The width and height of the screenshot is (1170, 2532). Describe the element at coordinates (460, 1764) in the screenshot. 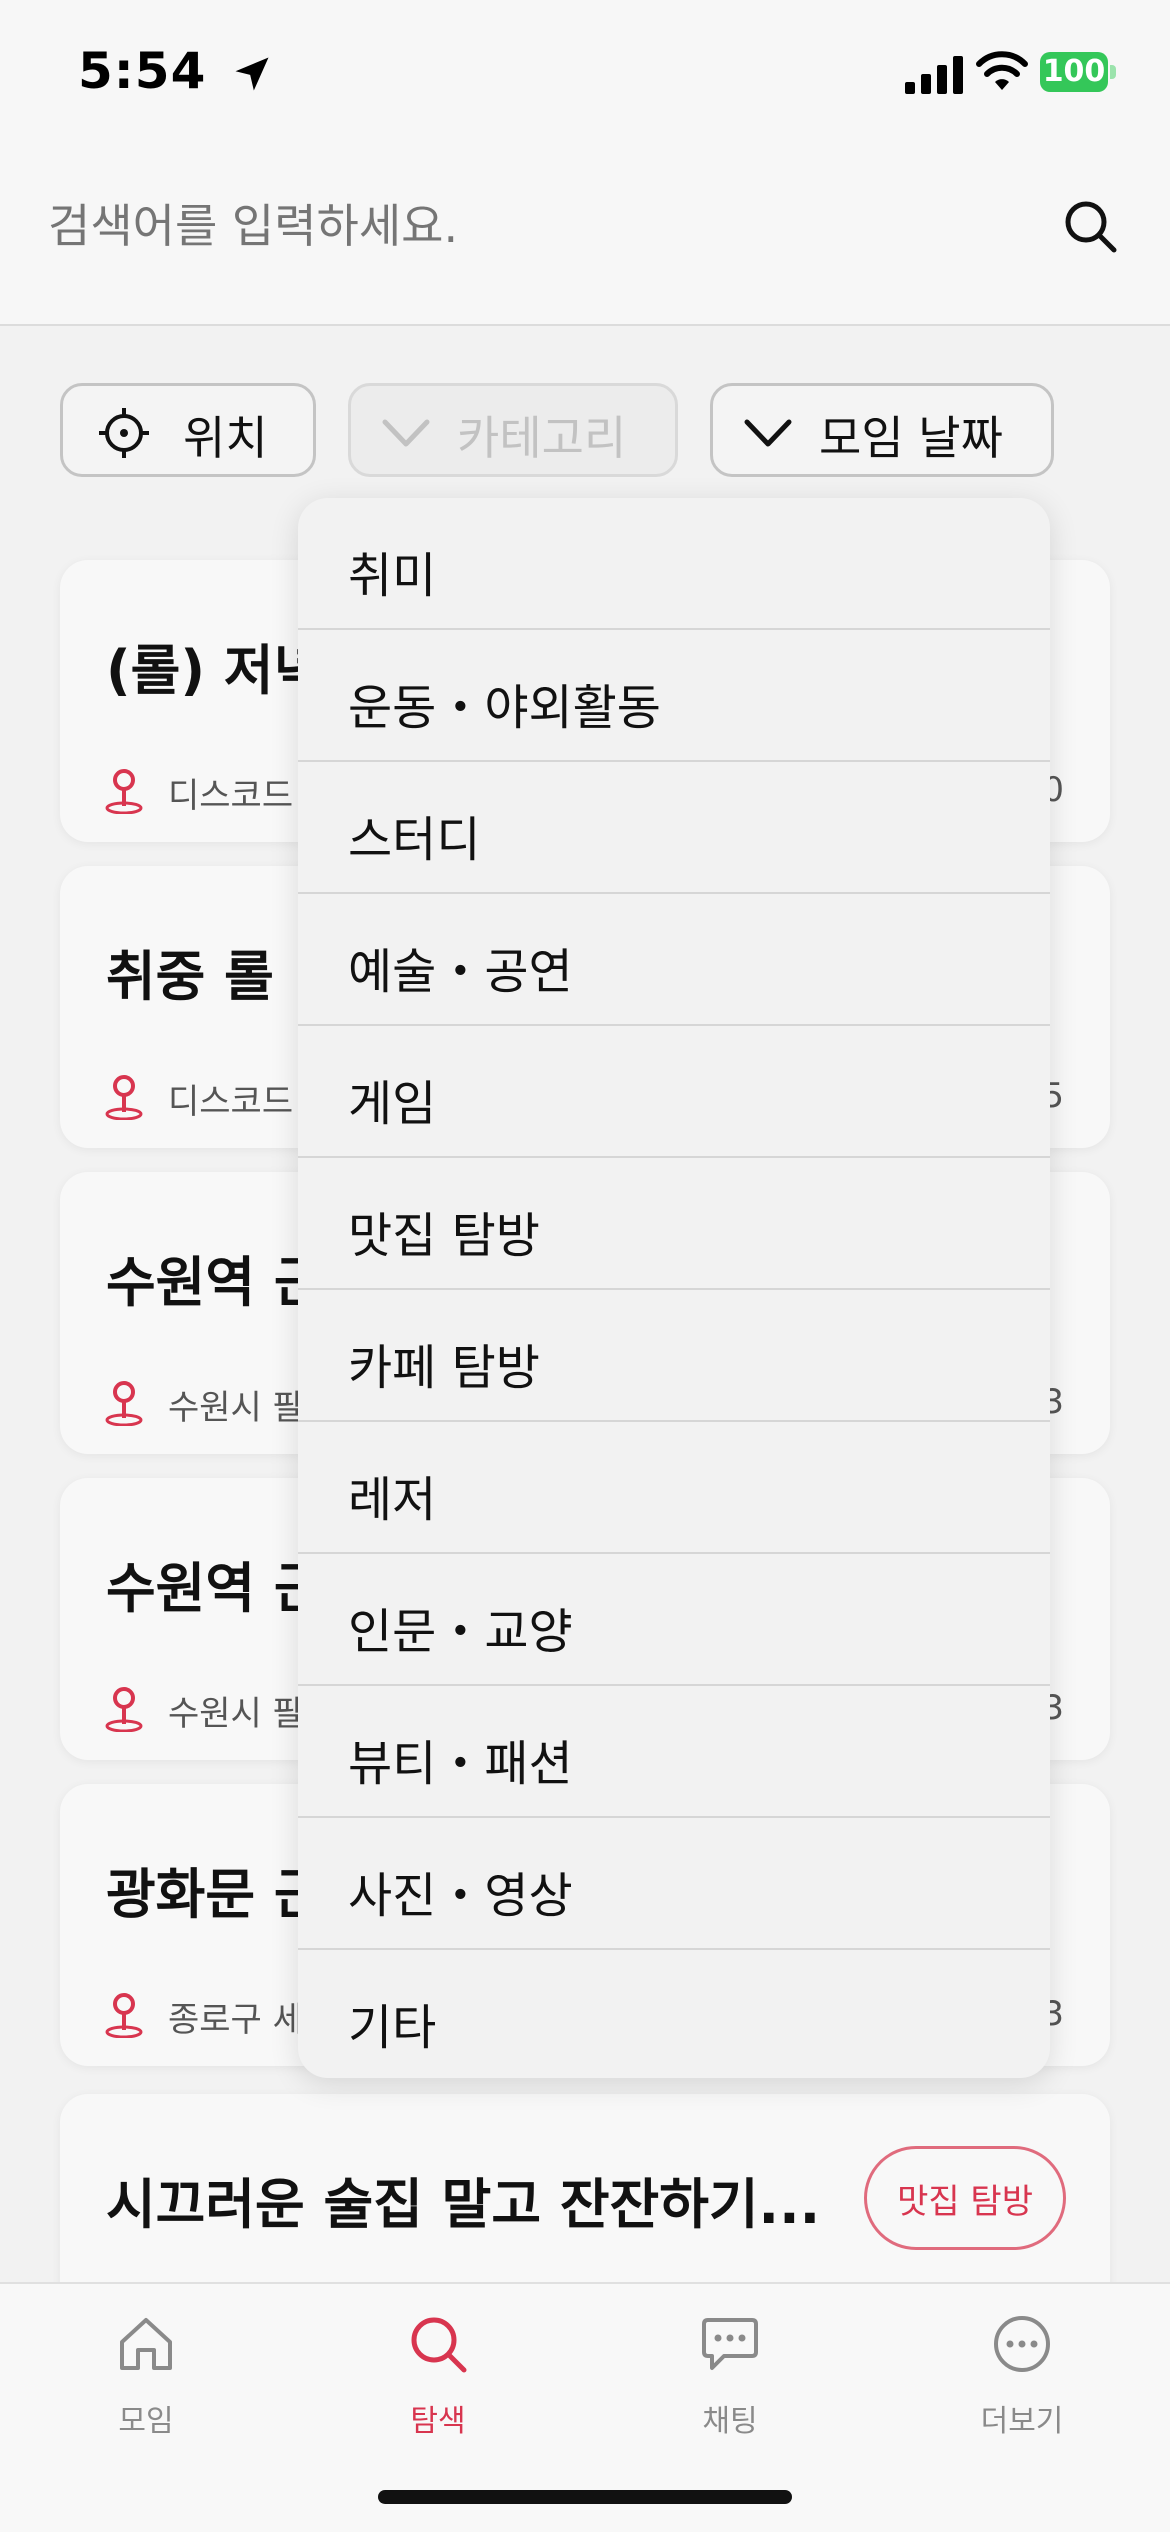

I see `category-option-label: 뷰티・패션` at that location.